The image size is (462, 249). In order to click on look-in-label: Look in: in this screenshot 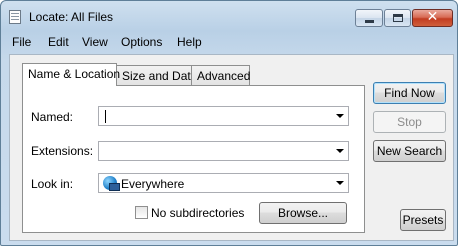, I will do `click(52, 184)`.